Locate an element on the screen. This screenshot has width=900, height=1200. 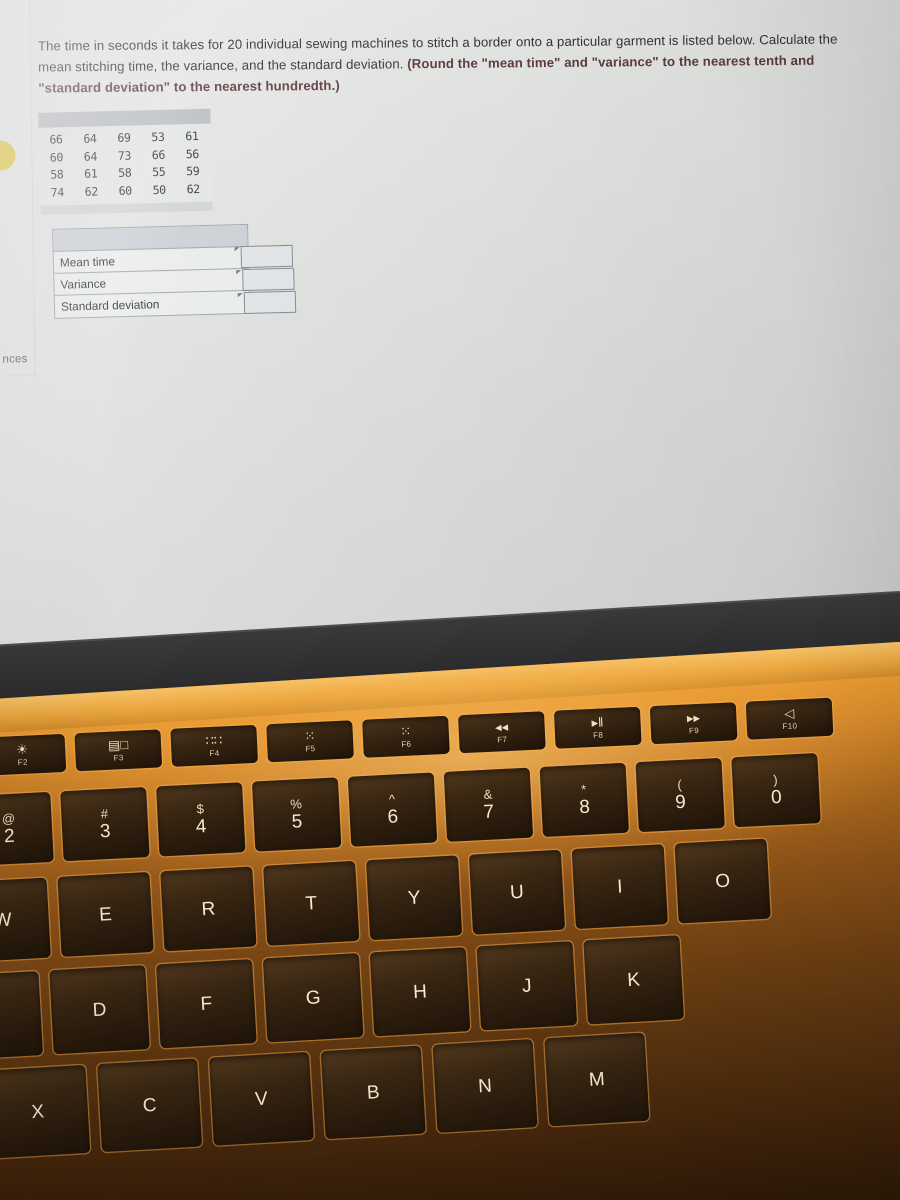
key-f9: ▸▸ F9 is located at coordinates (693, 723).